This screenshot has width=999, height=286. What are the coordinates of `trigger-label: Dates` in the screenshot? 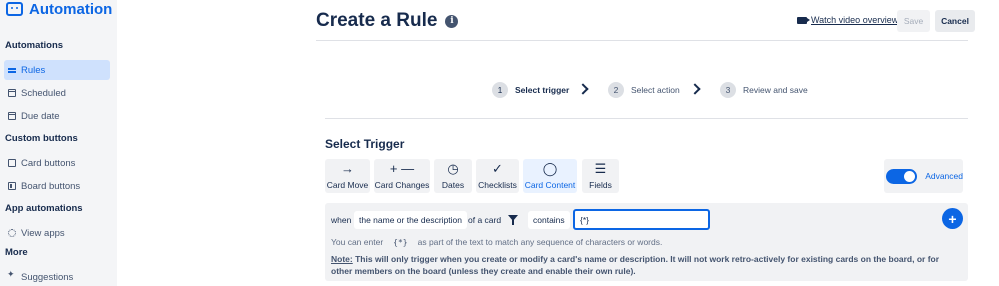 It's located at (453, 185).